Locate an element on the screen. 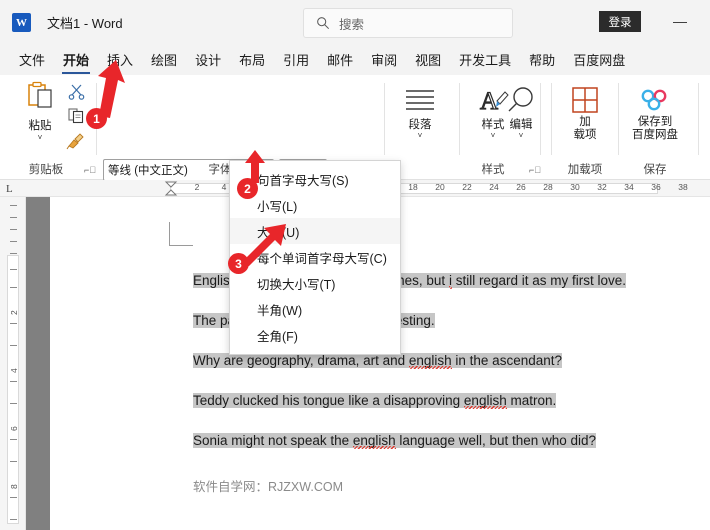 The image size is (710, 530). tab-baidu-netdisk: 百度网盘 is located at coordinates (599, 60).